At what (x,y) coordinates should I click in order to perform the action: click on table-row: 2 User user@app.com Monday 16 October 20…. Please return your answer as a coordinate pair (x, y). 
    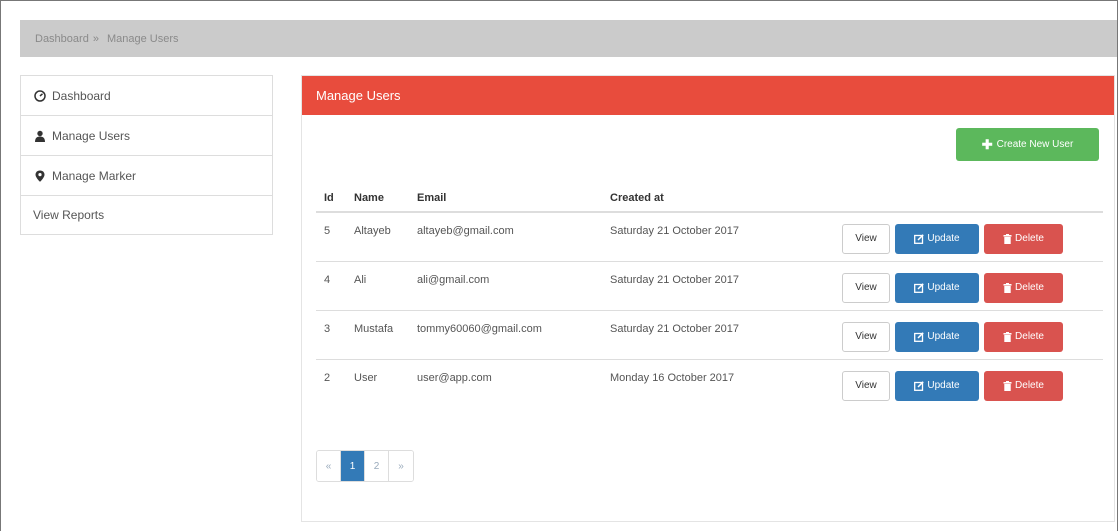
    Looking at the image, I should click on (709, 383).